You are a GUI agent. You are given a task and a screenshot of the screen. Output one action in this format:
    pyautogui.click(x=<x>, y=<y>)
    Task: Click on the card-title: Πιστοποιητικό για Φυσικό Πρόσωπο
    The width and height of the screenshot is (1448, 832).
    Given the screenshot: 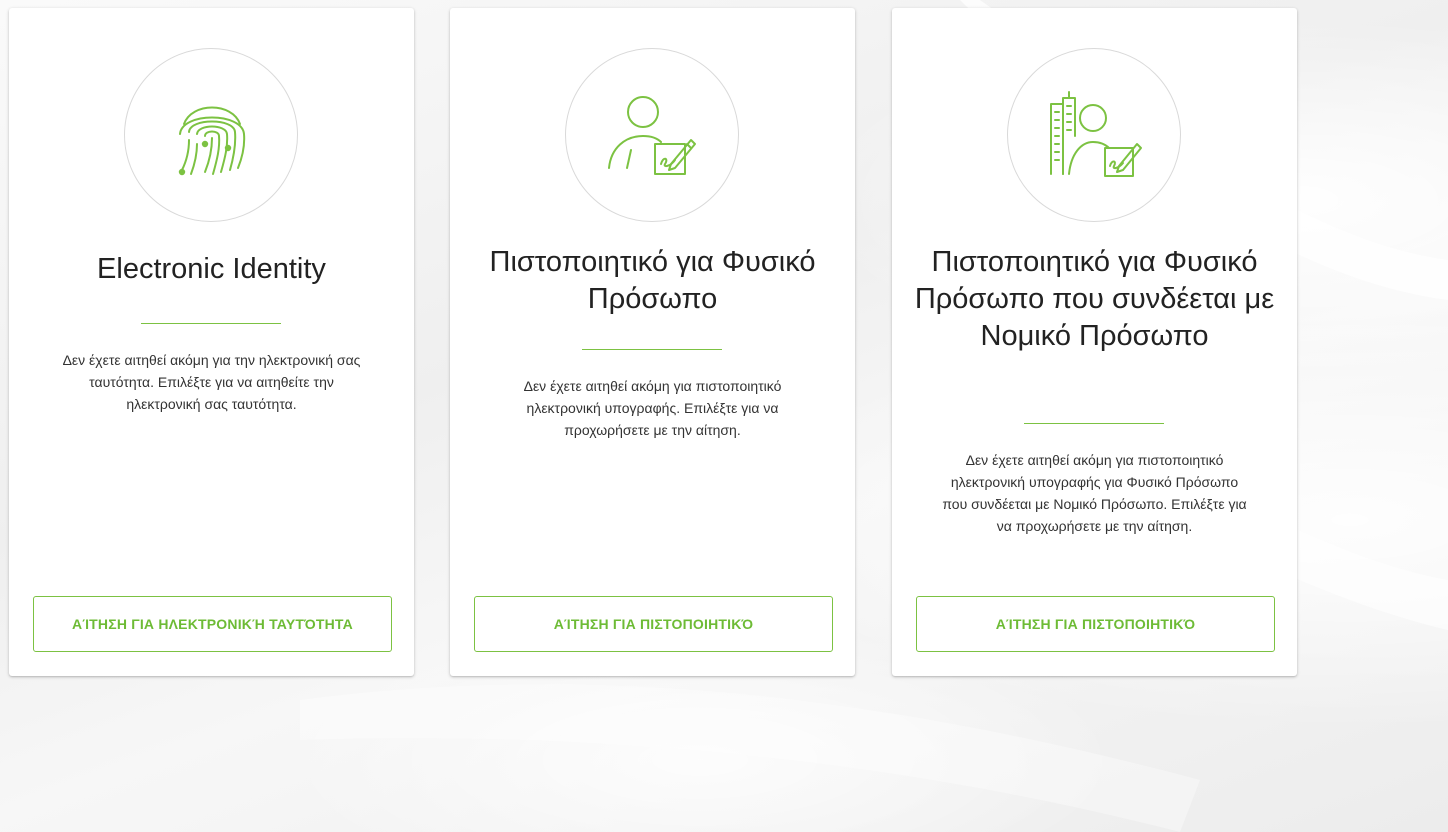 What is the action you would take?
    pyautogui.click(x=652, y=280)
    